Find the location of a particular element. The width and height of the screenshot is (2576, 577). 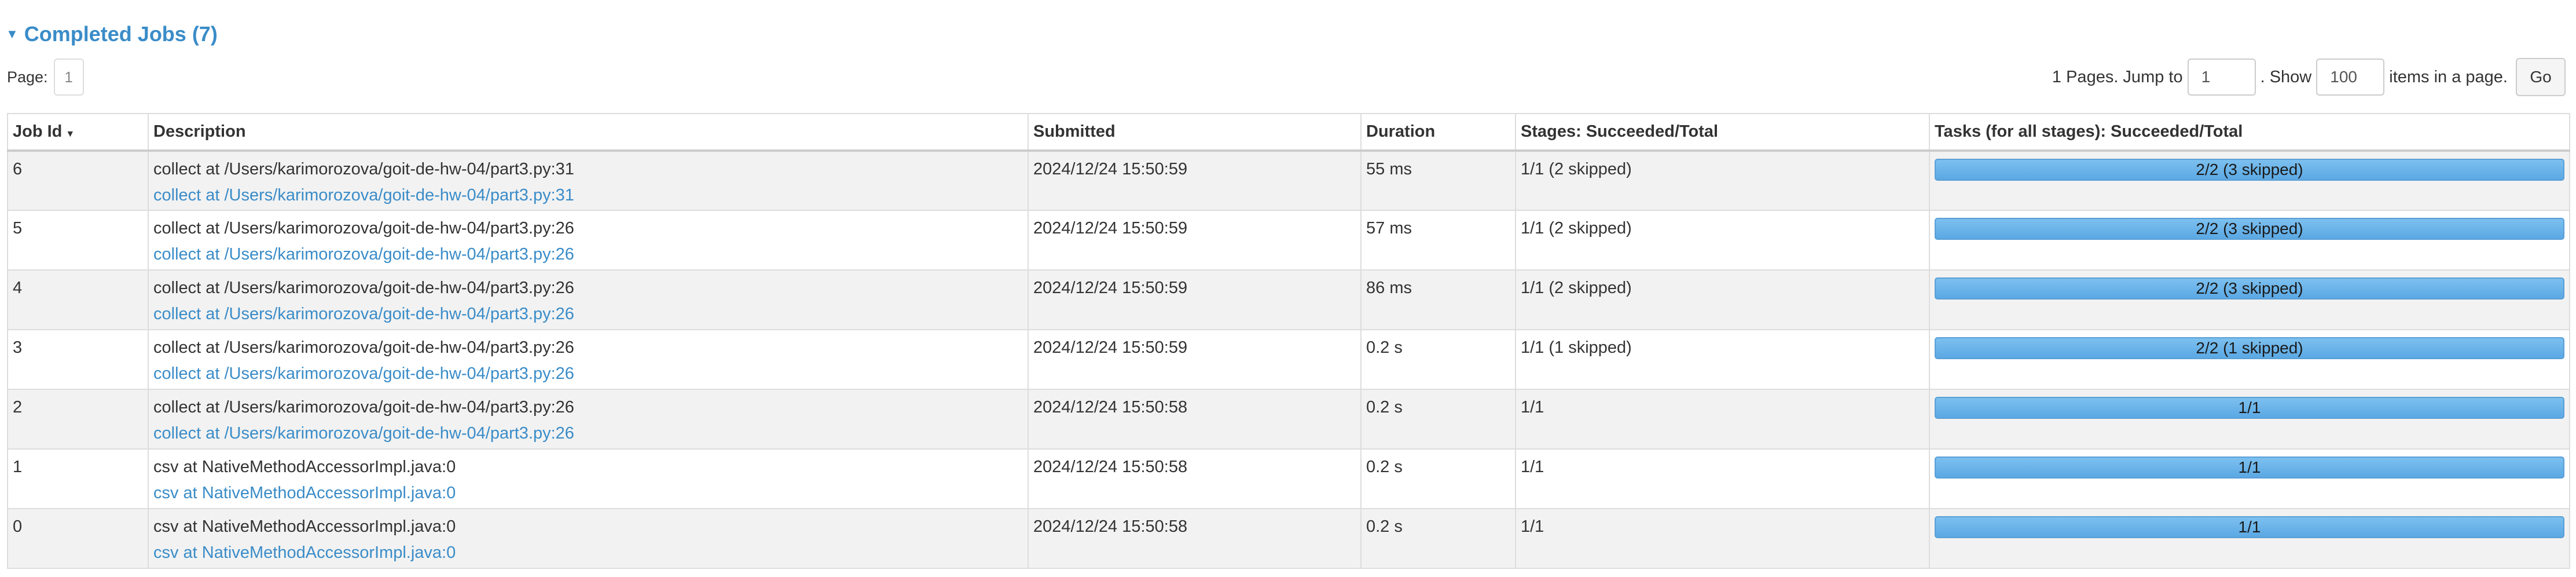

completed-jobs-toggle: ▼ Completed Jobs (7) is located at coordinates (112, 34).